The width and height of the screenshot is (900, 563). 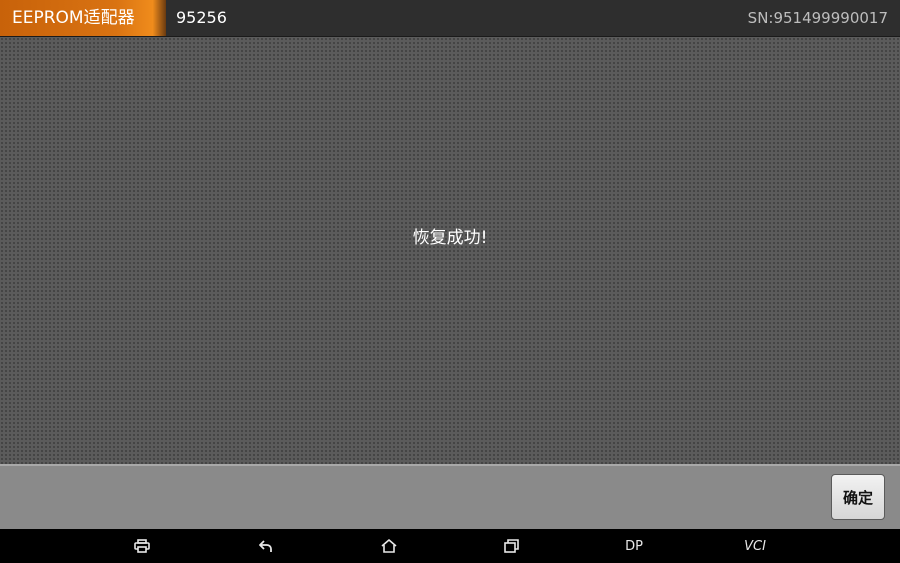 What do you see at coordinates (83, 18) in the screenshot?
I see `app-title: EEPROM适配器` at bounding box center [83, 18].